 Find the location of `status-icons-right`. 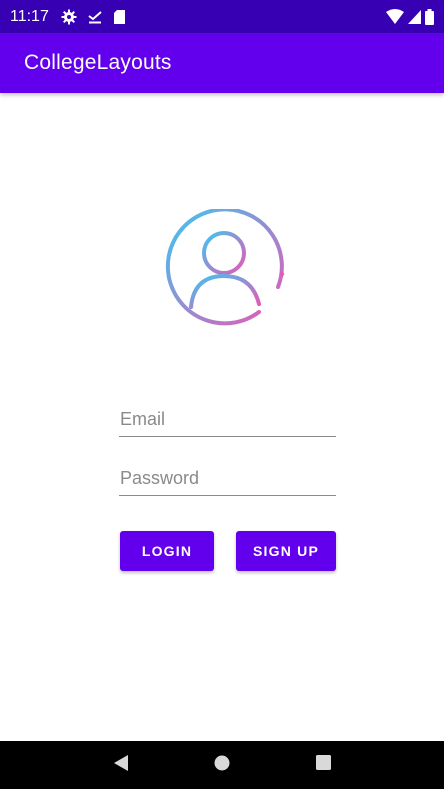

status-icons-right is located at coordinates (410, 16).